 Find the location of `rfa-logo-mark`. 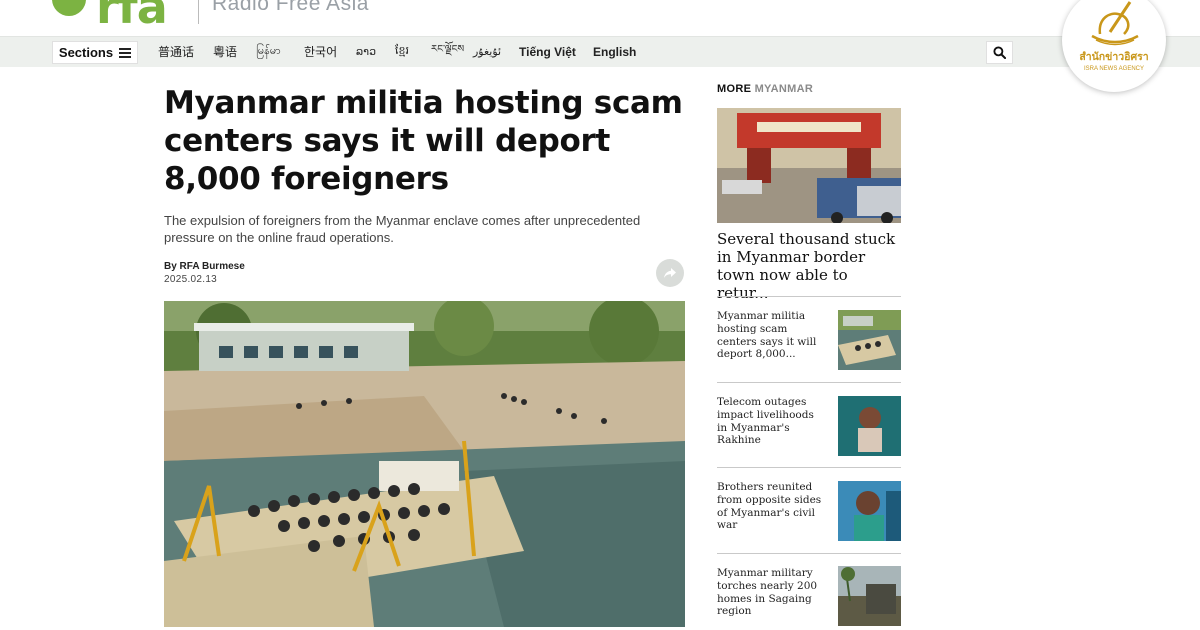

rfa-logo-mark is located at coordinates (69, 8).